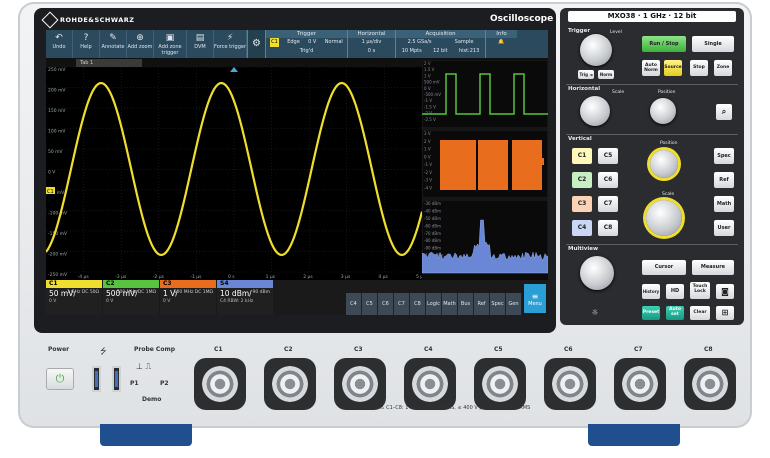 This screenshot has width=770, height=458. Describe the element at coordinates (596, 50) in the screenshot. I see `trigger-level-knob` at that location.